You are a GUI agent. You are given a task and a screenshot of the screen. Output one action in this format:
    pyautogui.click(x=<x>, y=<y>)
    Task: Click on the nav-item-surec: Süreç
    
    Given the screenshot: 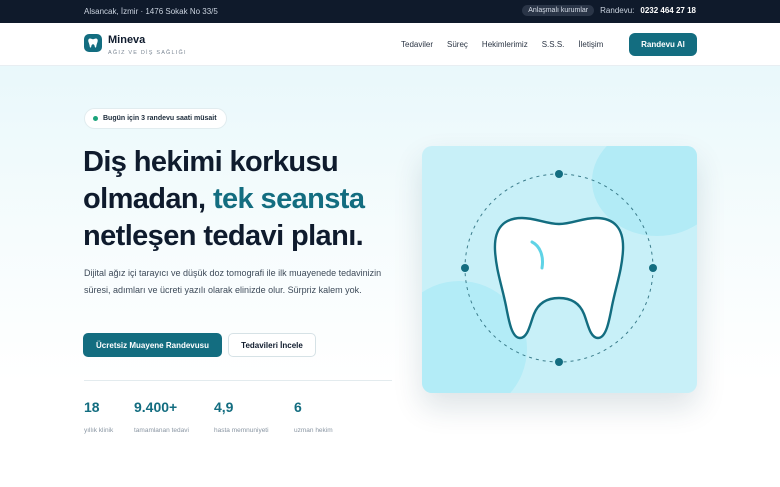 What is the action you would take?
    pyautogui.click(x=457, y=44)
    